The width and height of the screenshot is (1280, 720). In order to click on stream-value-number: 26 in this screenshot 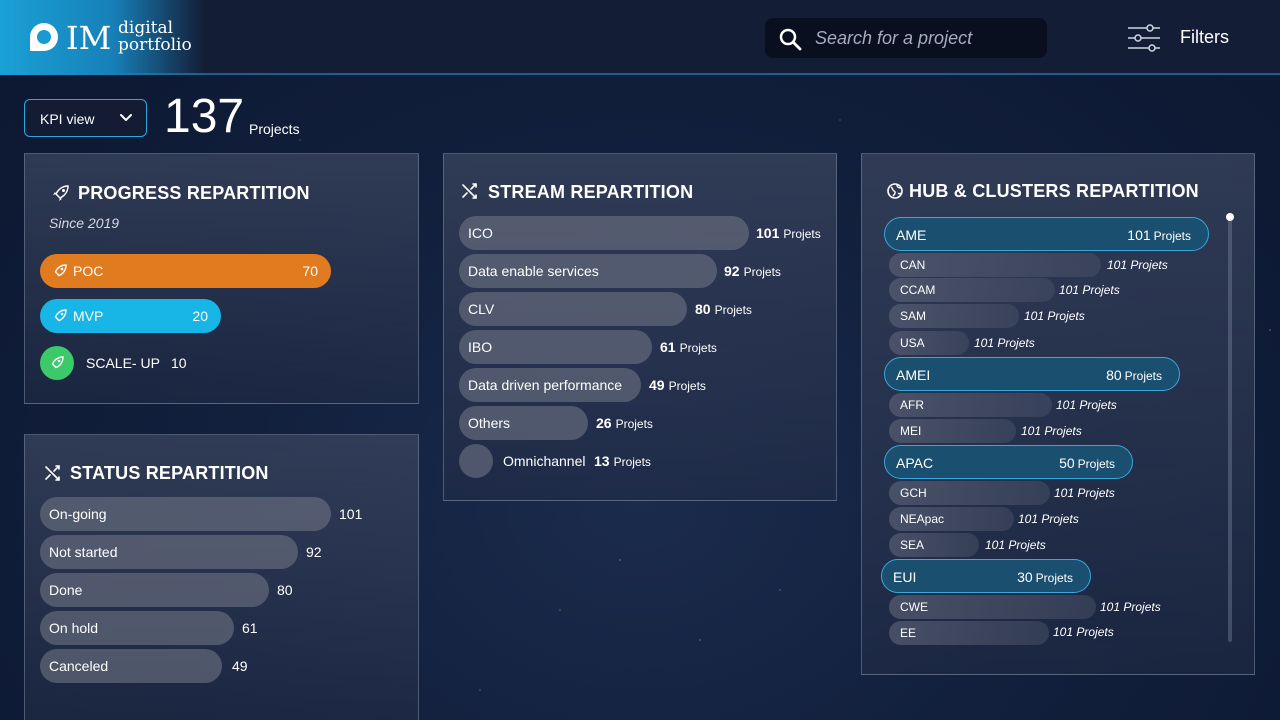, I will do `click(604, 423)`.